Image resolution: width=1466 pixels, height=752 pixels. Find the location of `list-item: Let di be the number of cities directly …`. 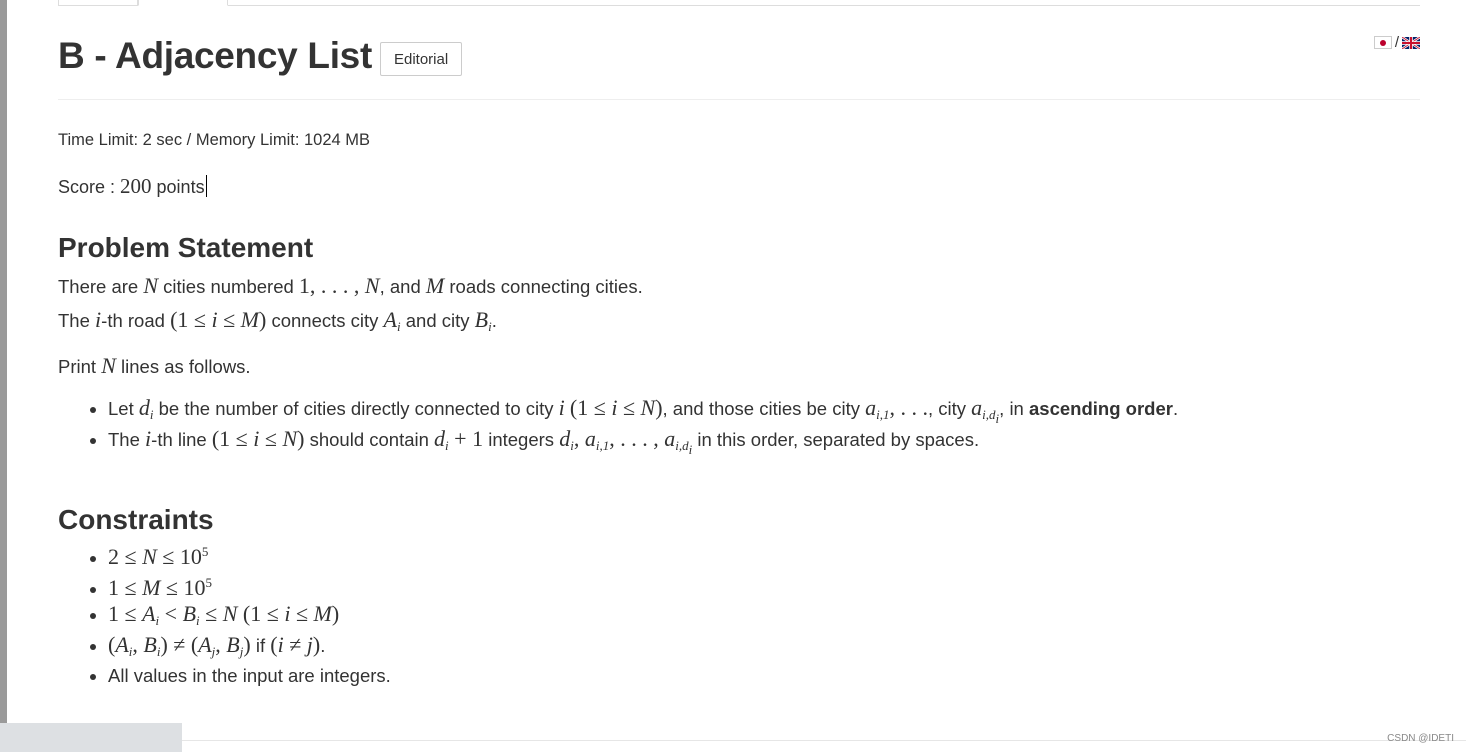

list-item: Let di be the number of cities directly … is located at coordinates (767, 409).